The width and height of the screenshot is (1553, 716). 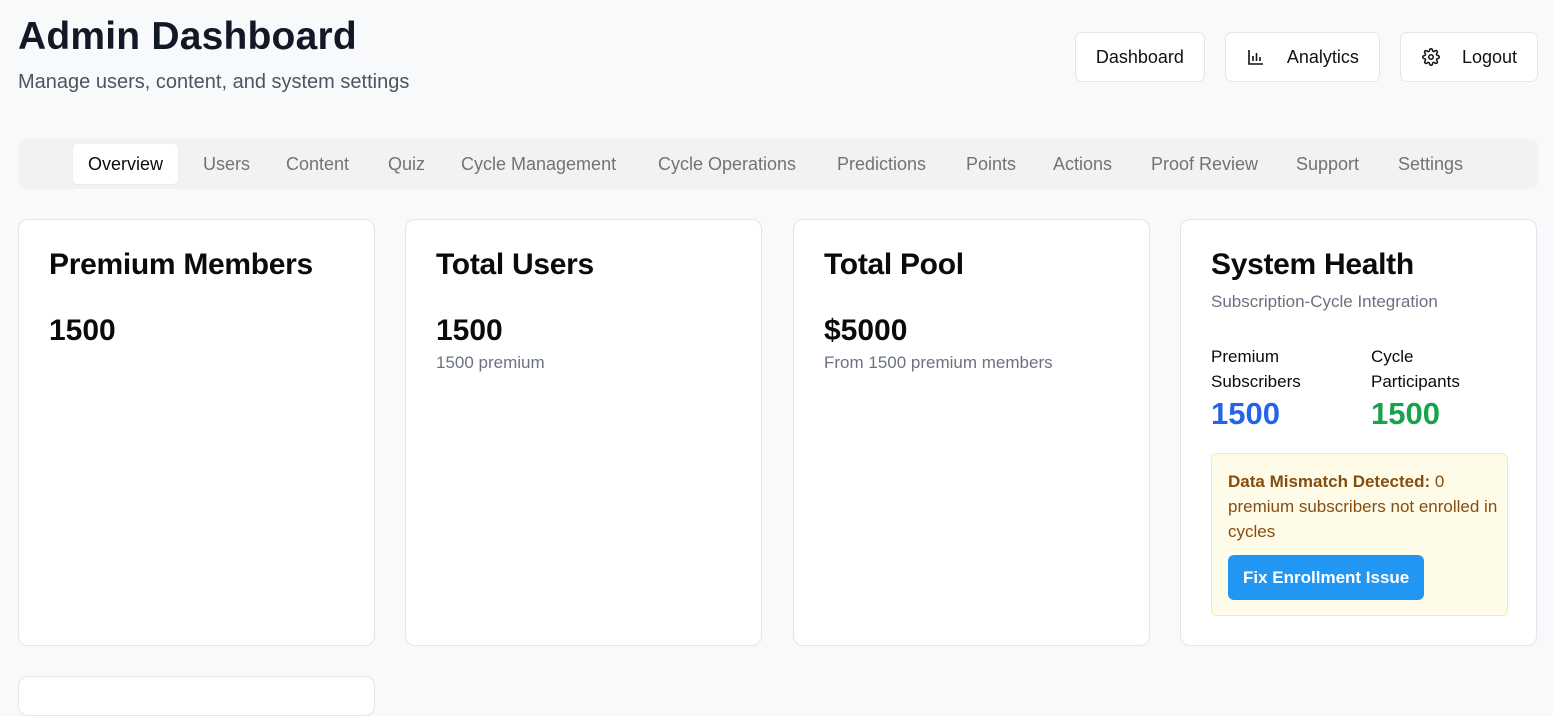 What do you see at coordinates (991, 164) in the screenshot?
I see `tab-points: Points` at bounding box center [991, 164].